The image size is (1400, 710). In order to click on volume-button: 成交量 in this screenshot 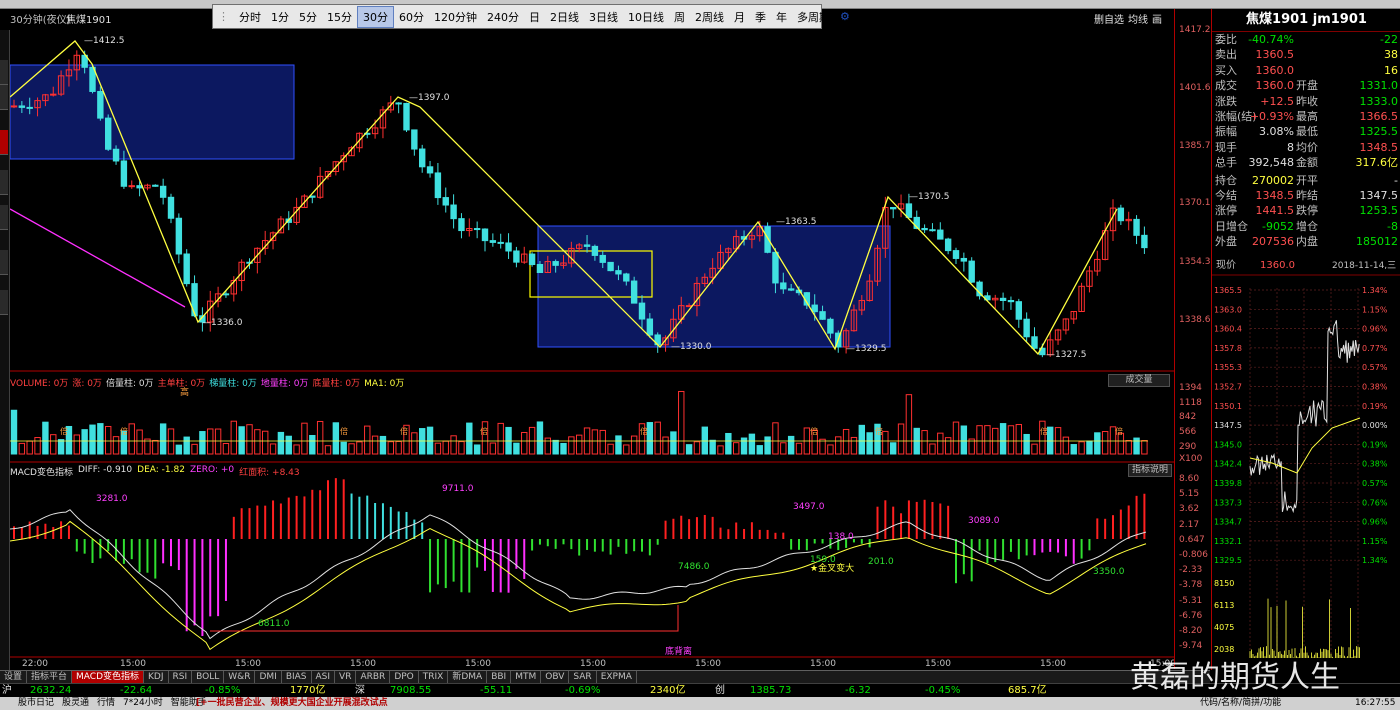, I will do `click(1139, 380)`.